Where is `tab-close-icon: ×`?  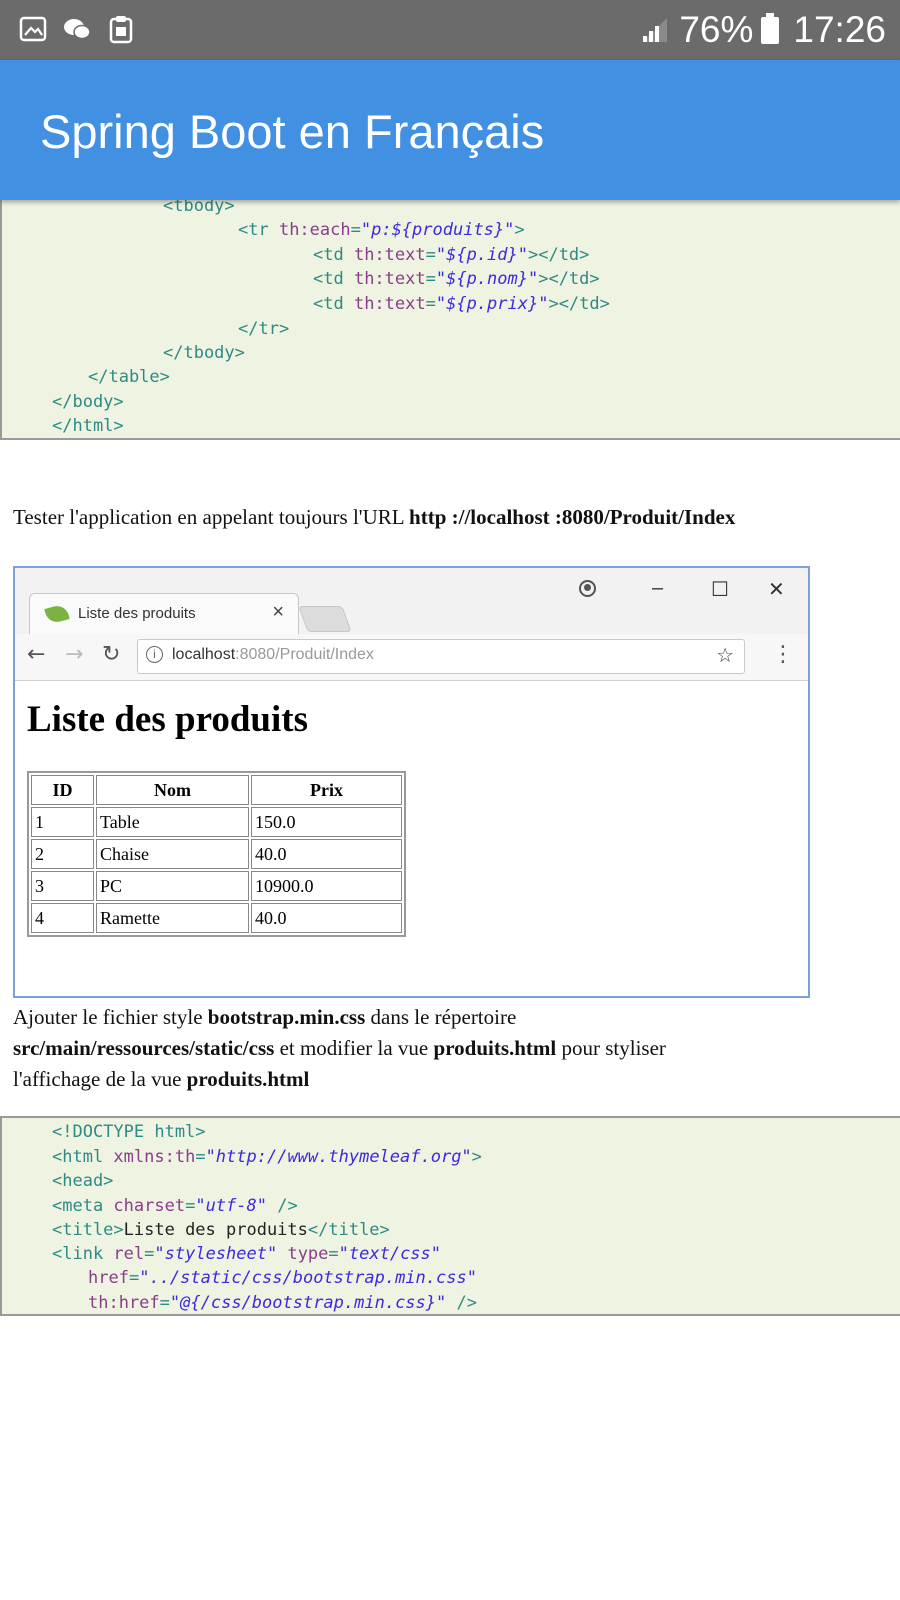 tab-close-icon: × is located at coordinates (278, 612).